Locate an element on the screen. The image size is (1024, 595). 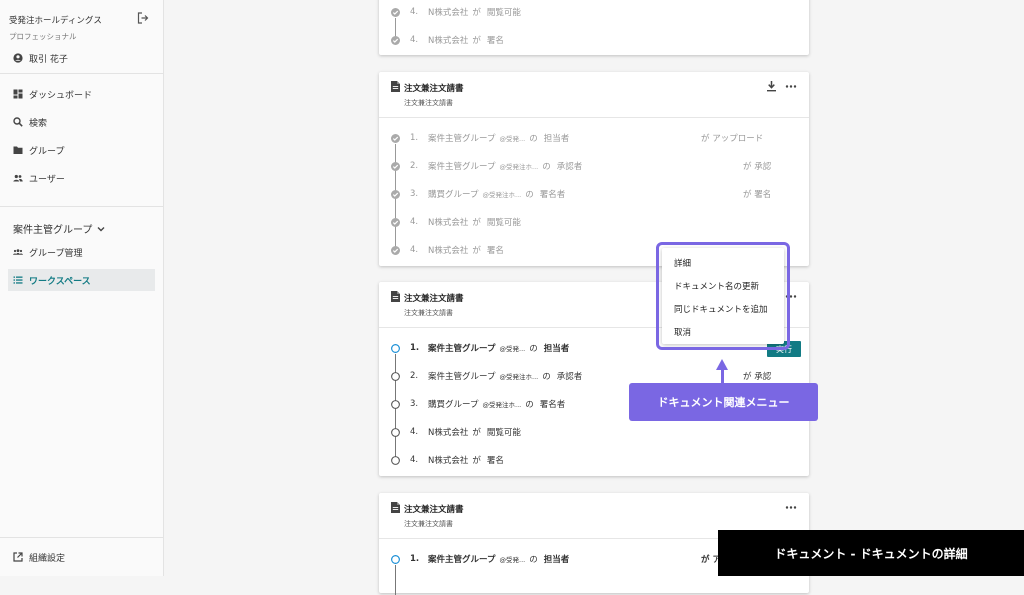
workflow-step: 4. N株式会社 が 署名 is located at coordinates (596, 40).